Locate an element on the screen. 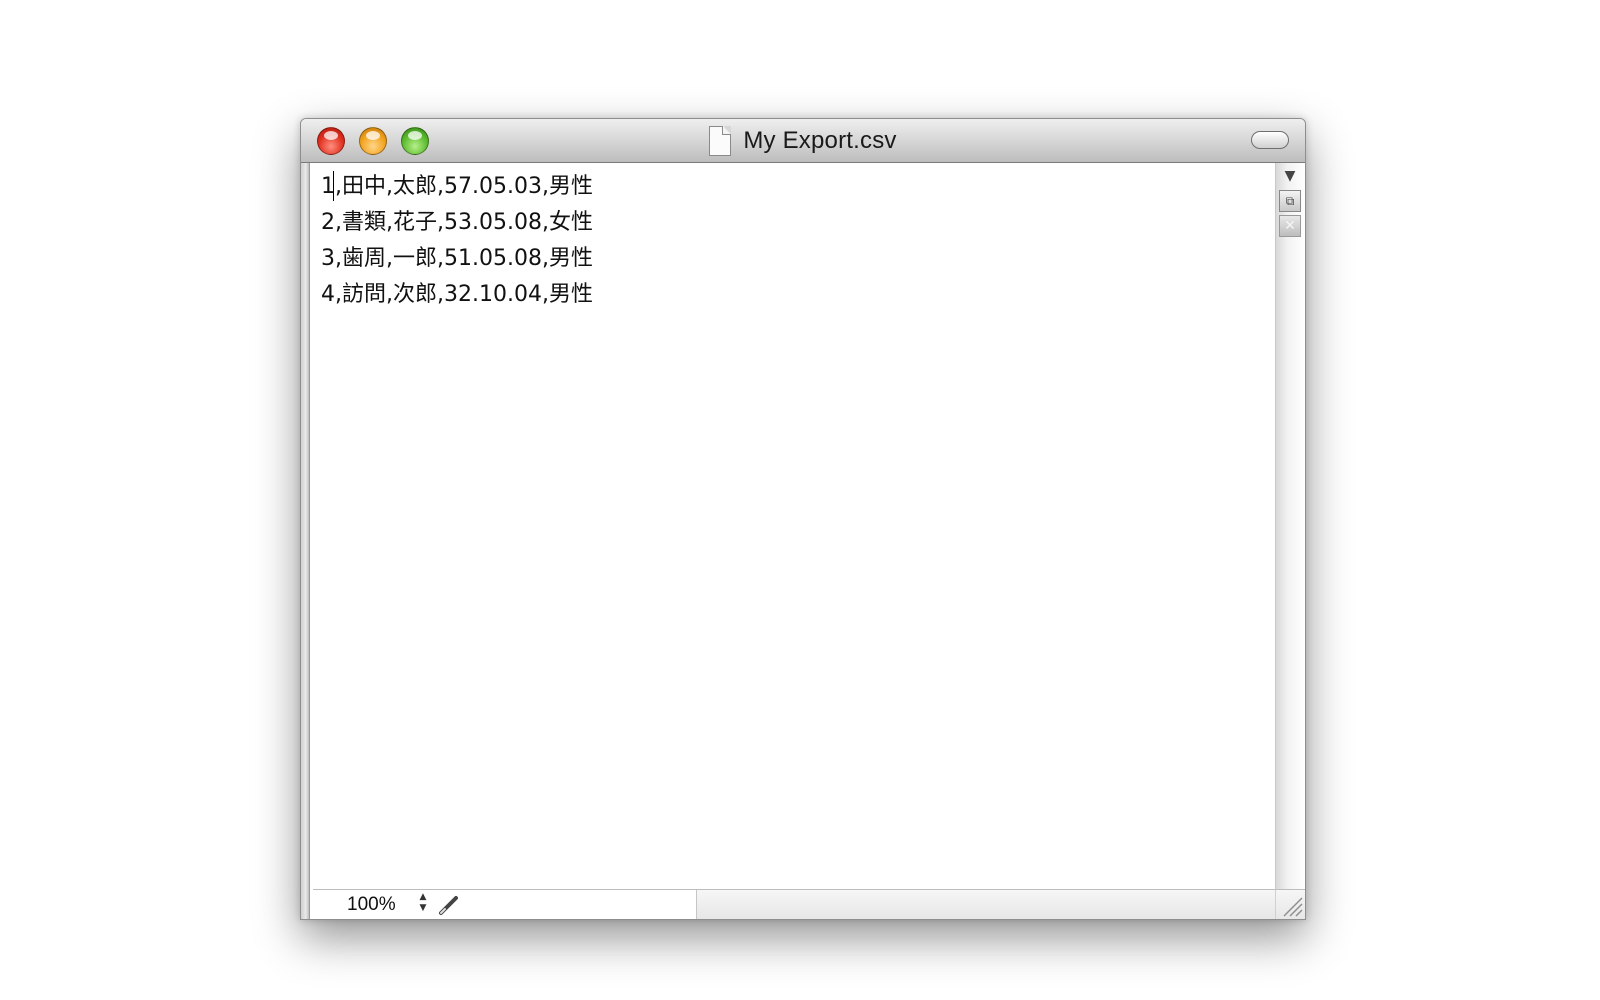 The width and height of the screenshot is (1600, 1000). close-split-icon: ✕ is located at coordinates (1290, 226).